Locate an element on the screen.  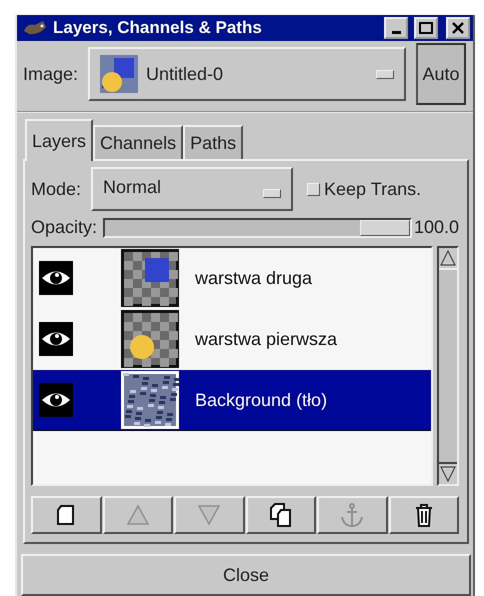
opacity-label: Opacity: is located at coordinates (64, 227).